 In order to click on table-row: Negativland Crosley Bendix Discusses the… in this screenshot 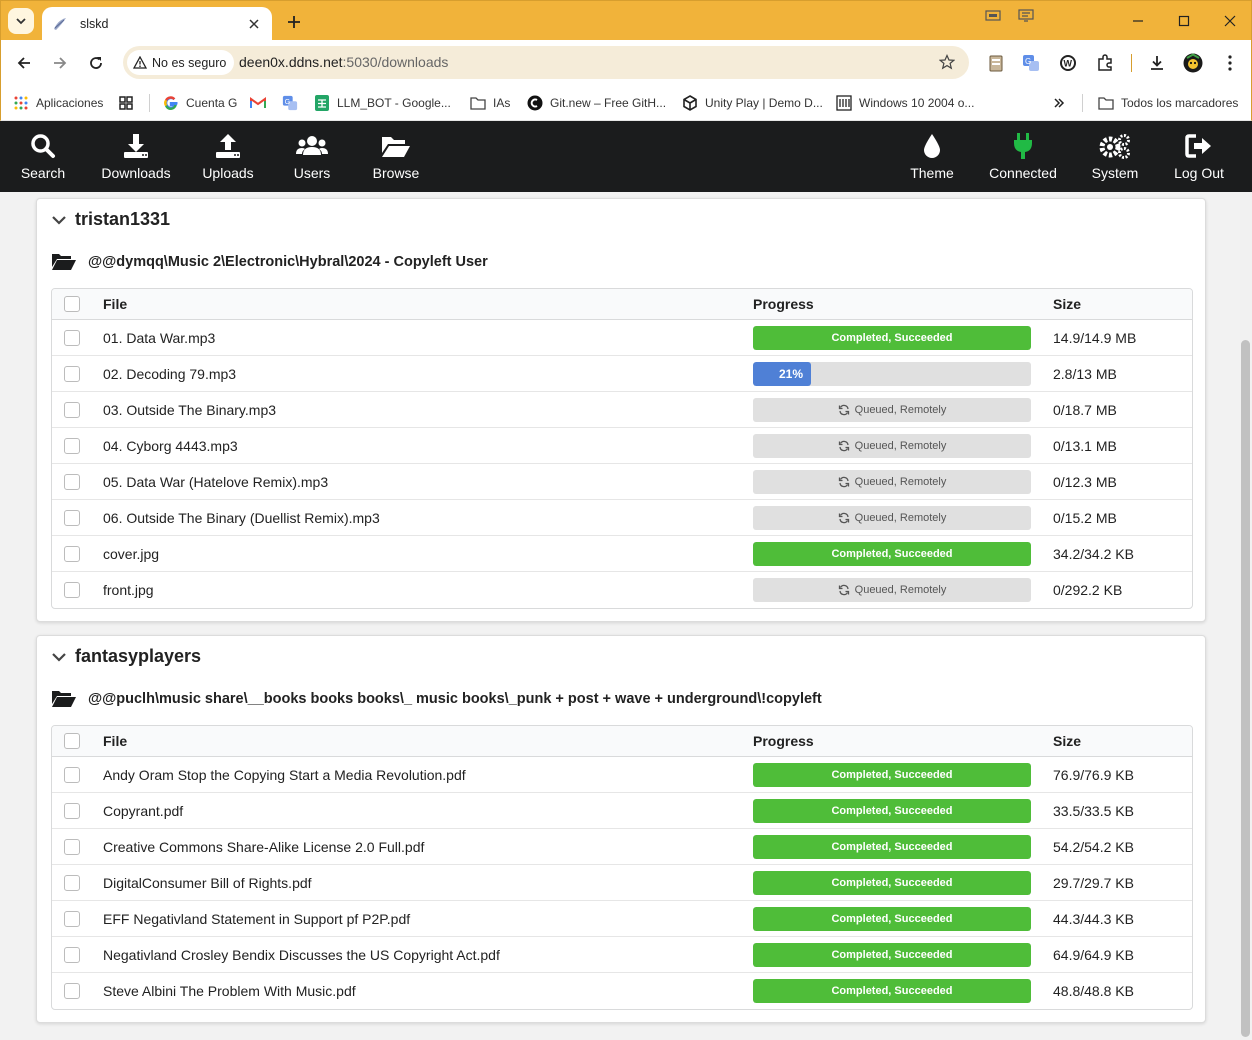, I will do `click(622, 955)`.